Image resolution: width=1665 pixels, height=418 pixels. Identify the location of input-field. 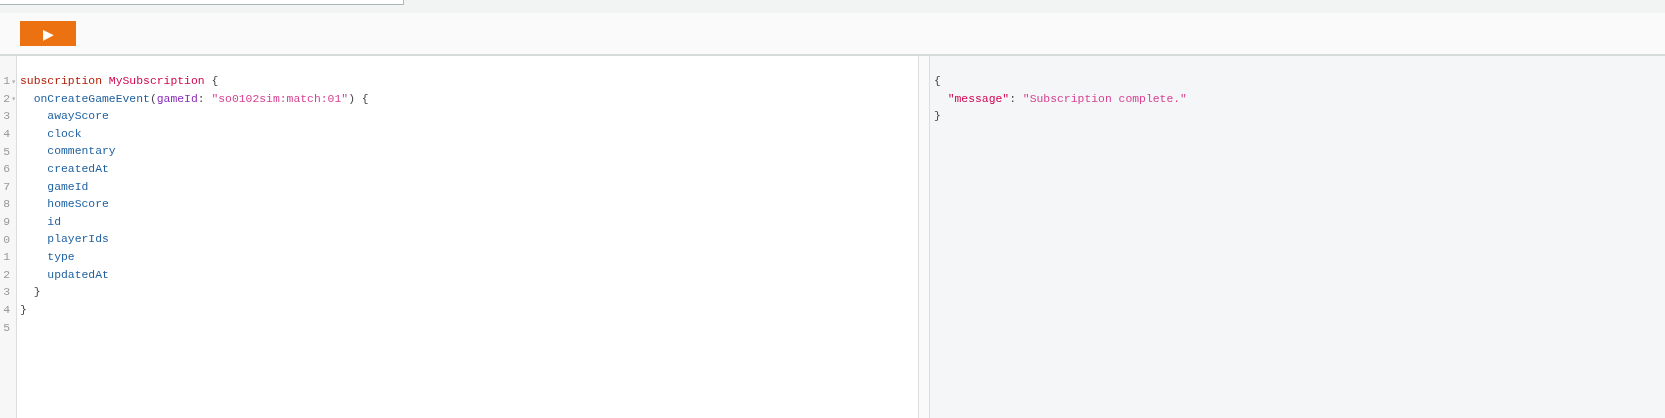
(202, 2).